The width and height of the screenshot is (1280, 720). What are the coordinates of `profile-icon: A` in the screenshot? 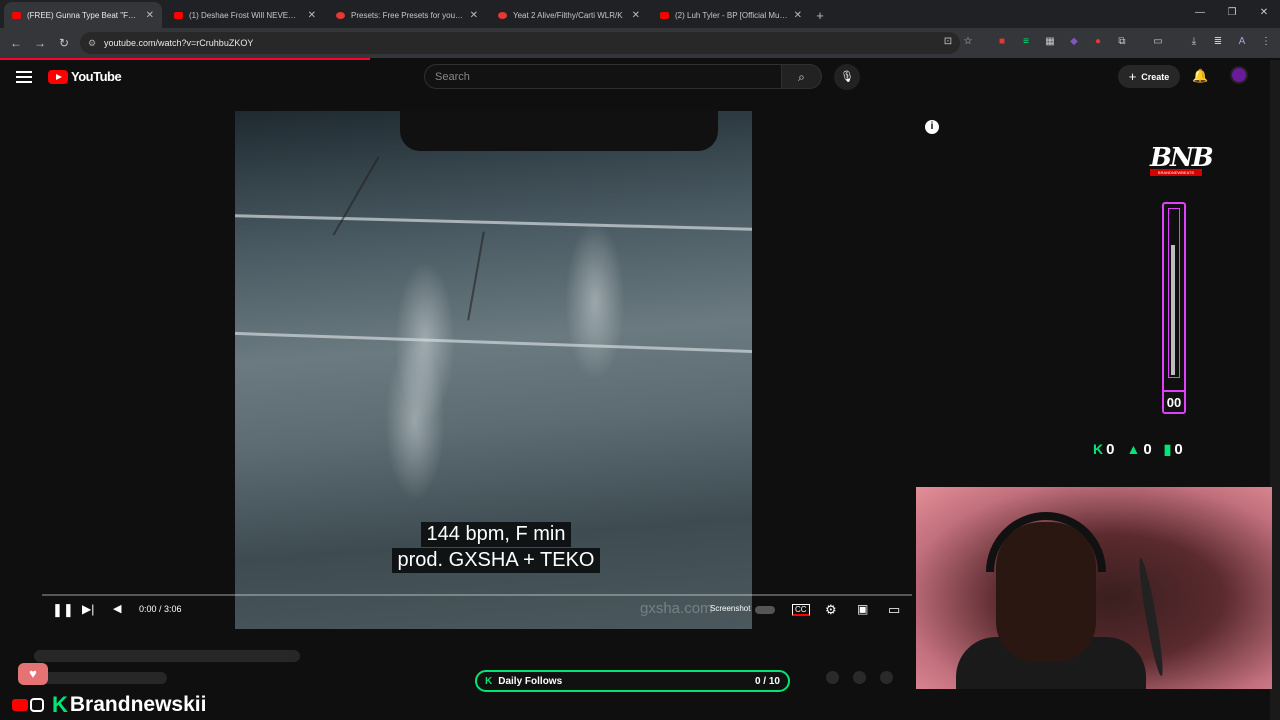 It's located at (1242, 42).